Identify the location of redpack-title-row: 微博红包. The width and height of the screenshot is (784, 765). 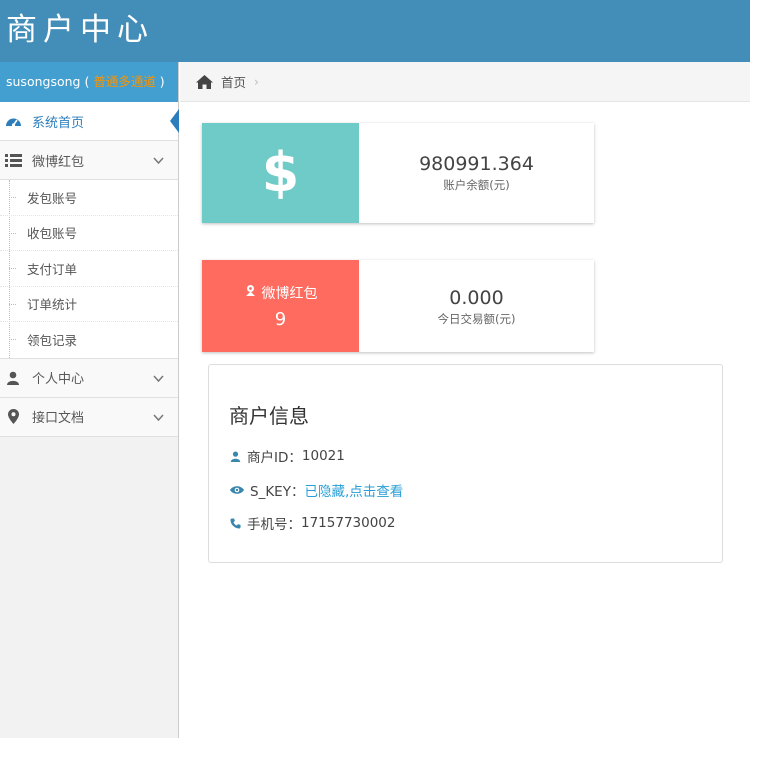
(281, 293).